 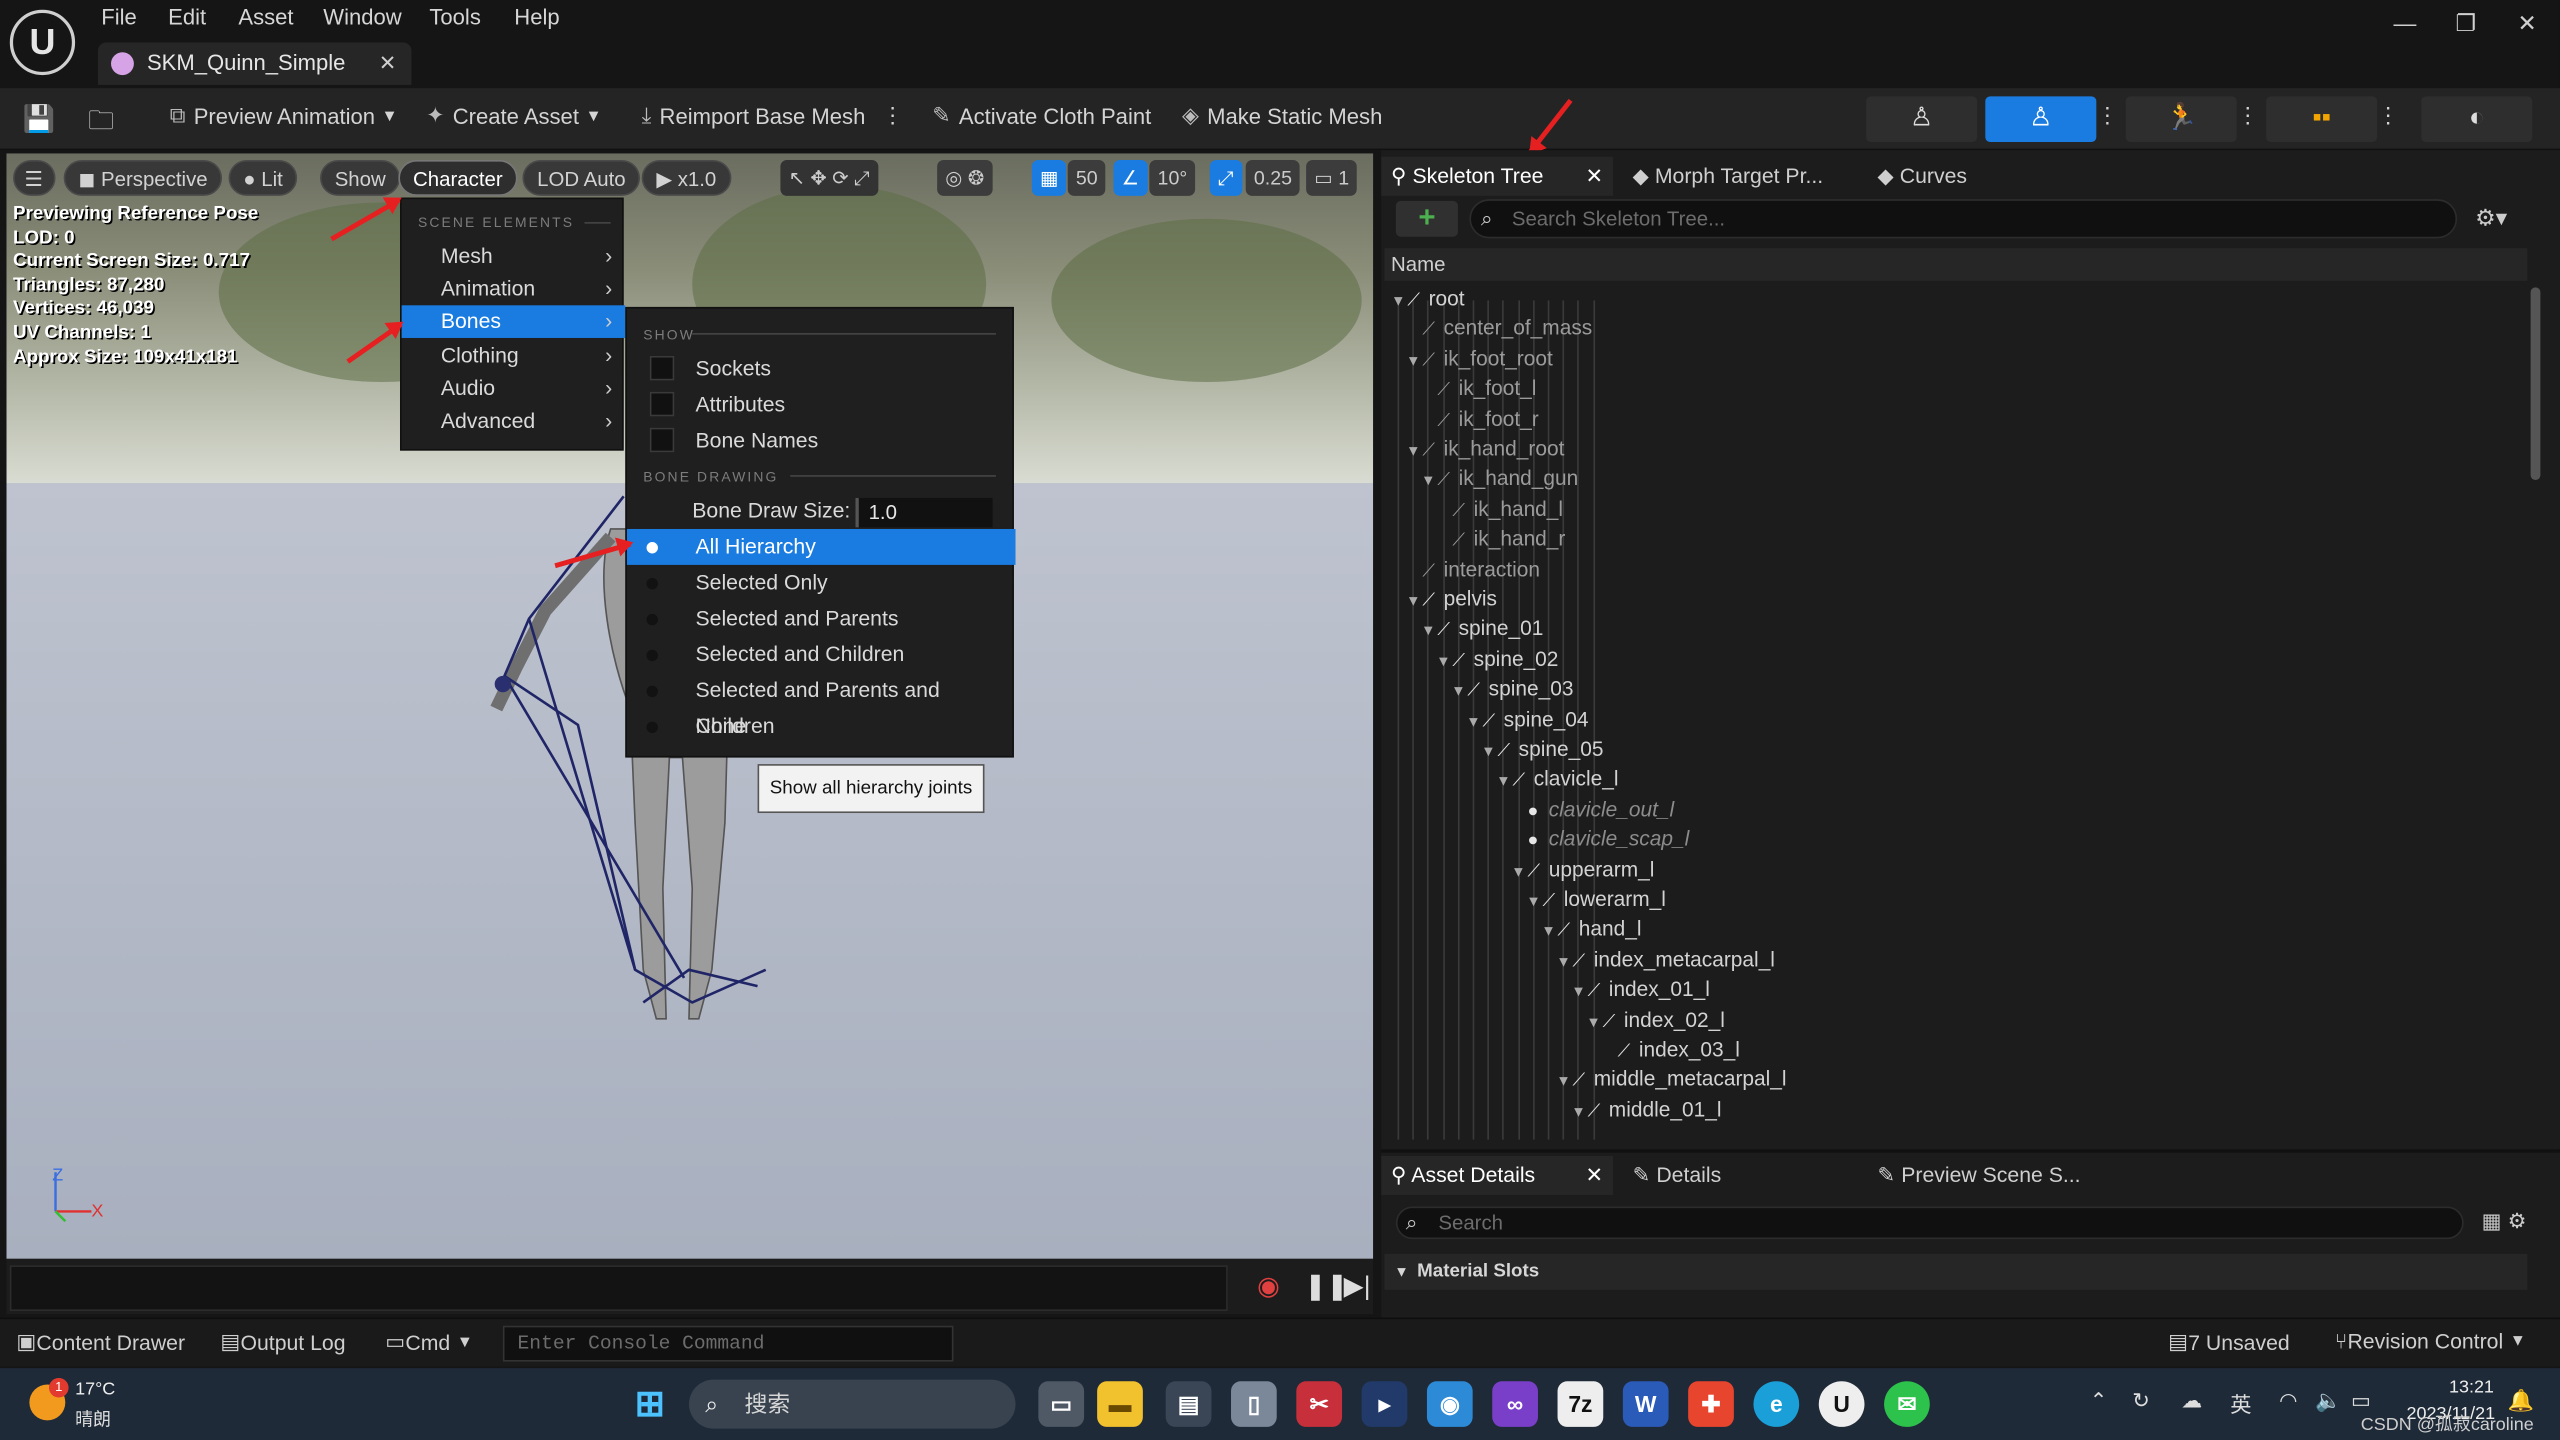 I want to click on edge-browser-icon: e, so click(x=1776, y=1404).